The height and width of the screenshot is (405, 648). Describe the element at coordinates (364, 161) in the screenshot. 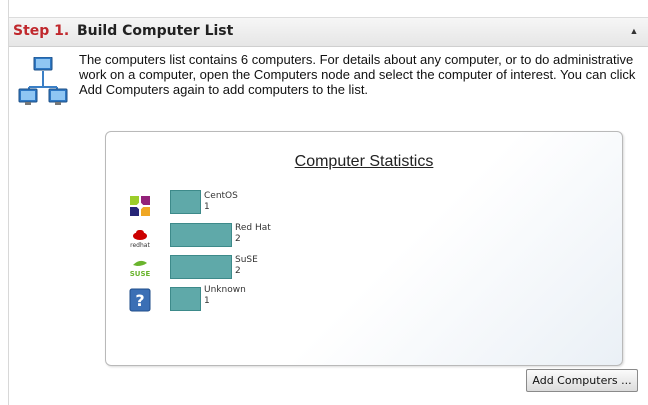

I see `statistics-title: Computer Statistics` at that location.